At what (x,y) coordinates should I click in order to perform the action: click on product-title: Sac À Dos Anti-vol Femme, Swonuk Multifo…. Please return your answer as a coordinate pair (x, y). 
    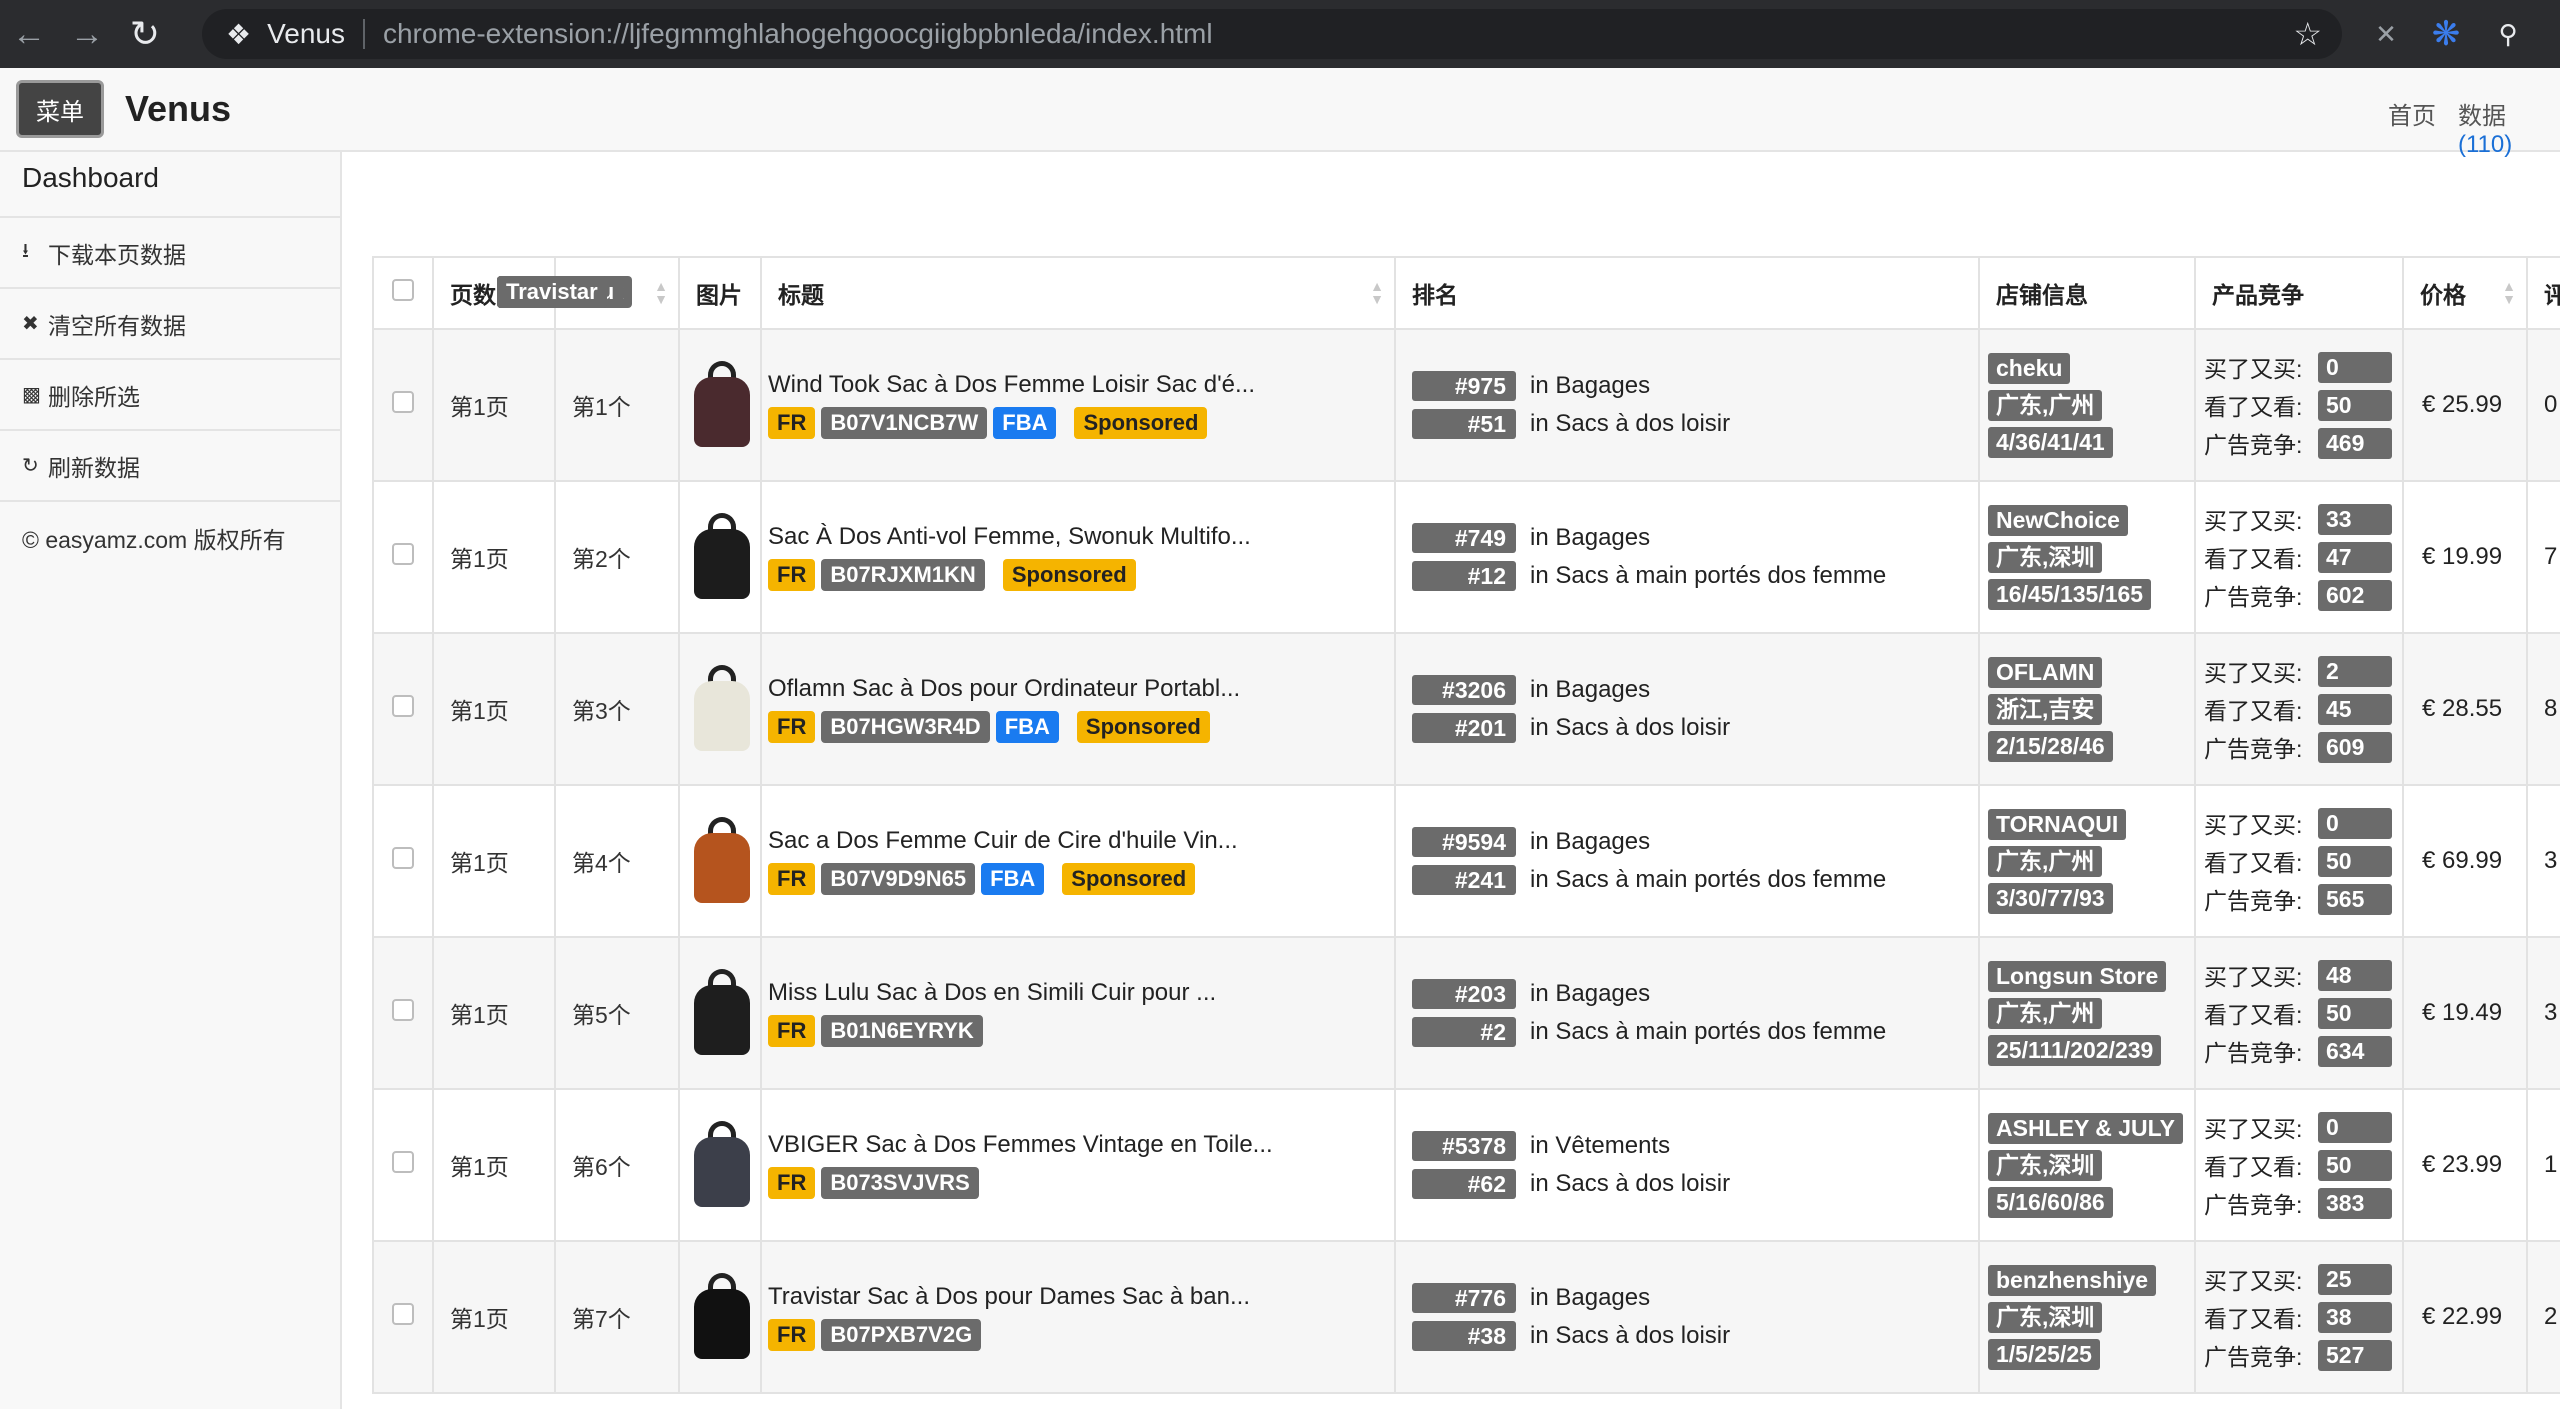
    Looking at the image, I should click on (1081, 537).